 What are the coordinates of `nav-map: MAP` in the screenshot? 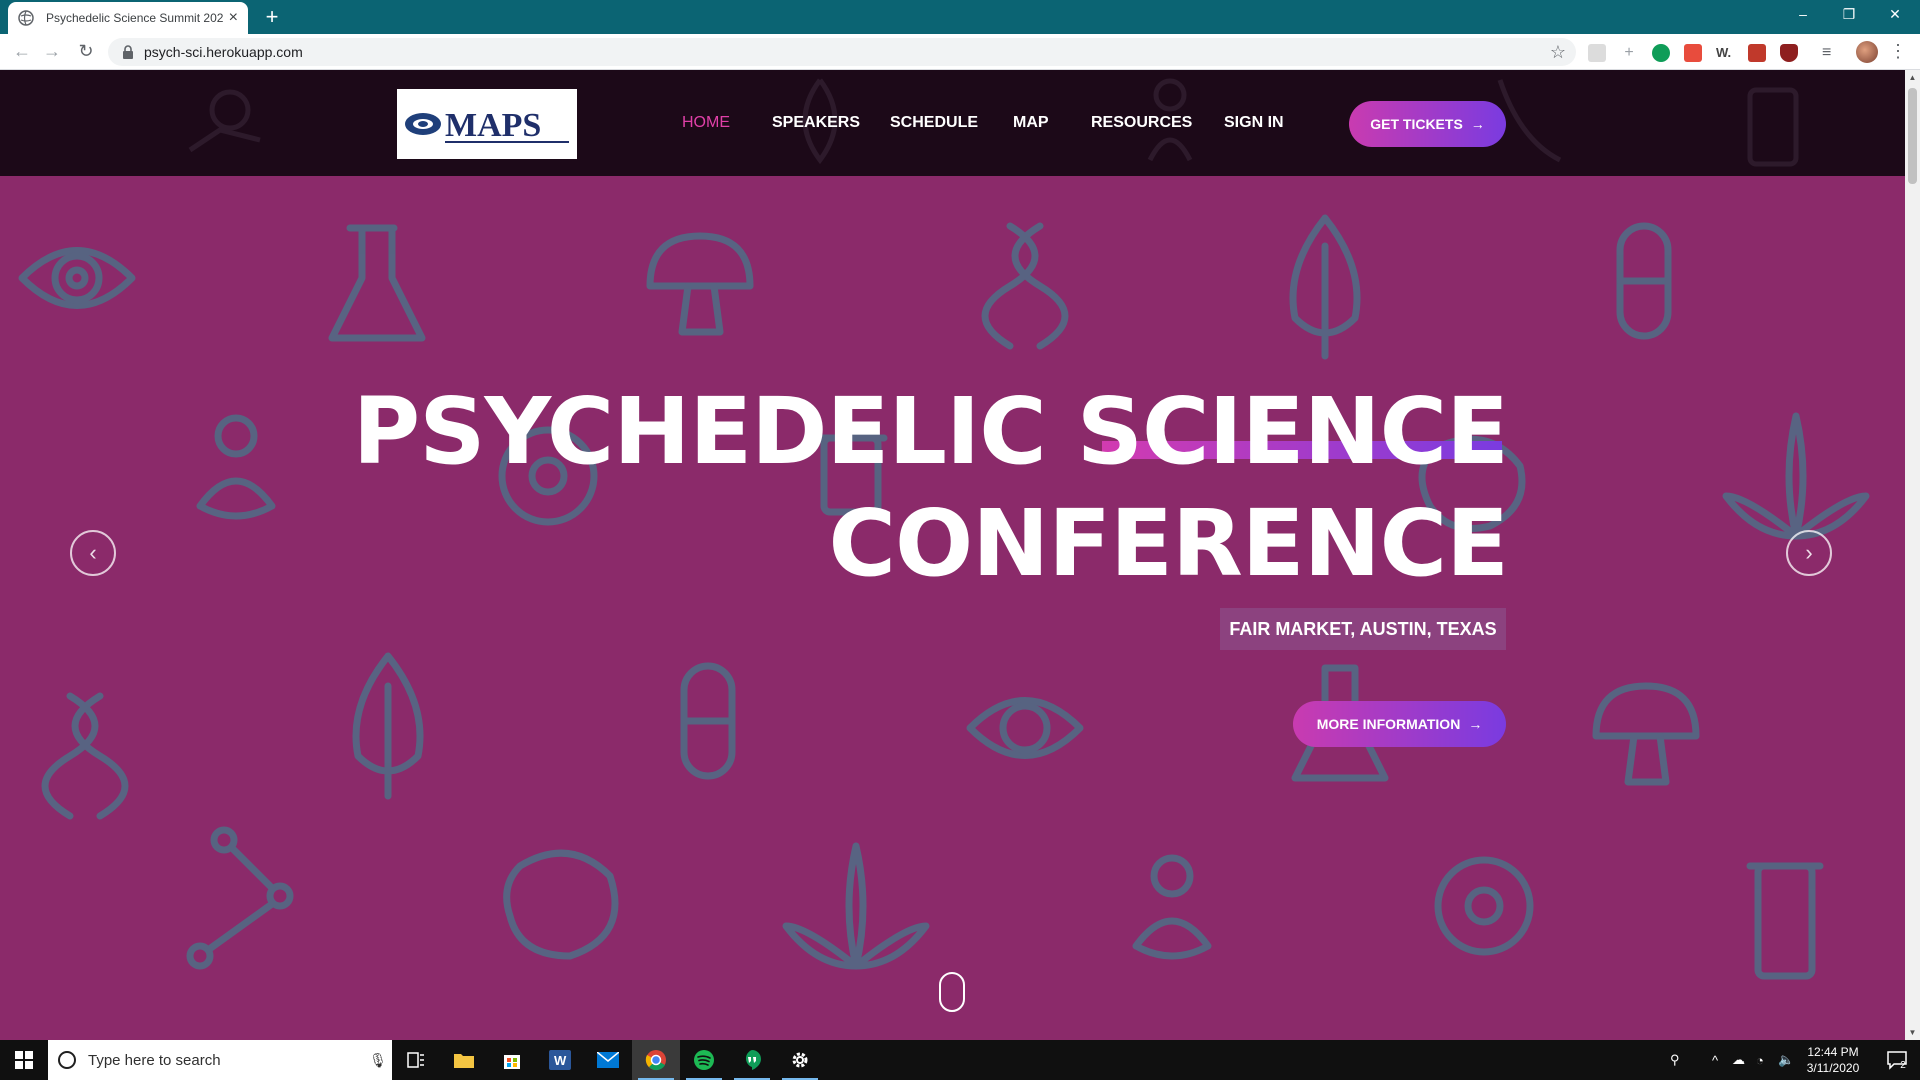 It's located at (1031, 123).